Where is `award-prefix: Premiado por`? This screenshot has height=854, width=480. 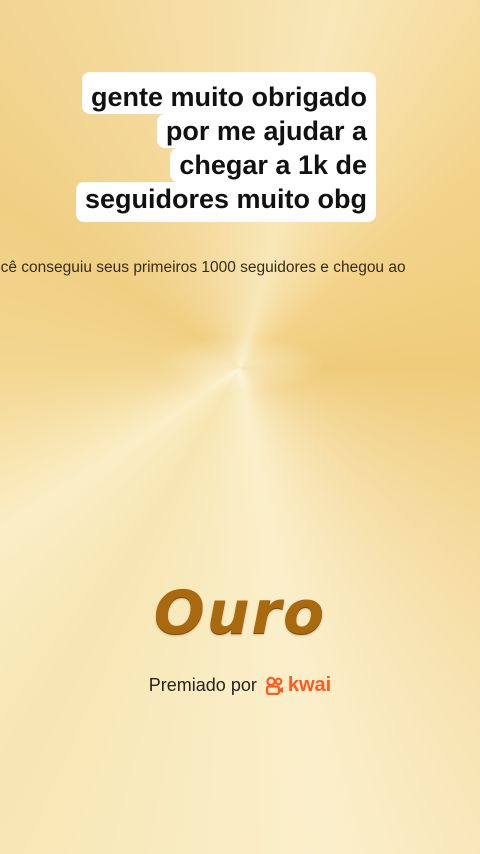 award-prefix: Premiado por is located at coordinates (202, 685).